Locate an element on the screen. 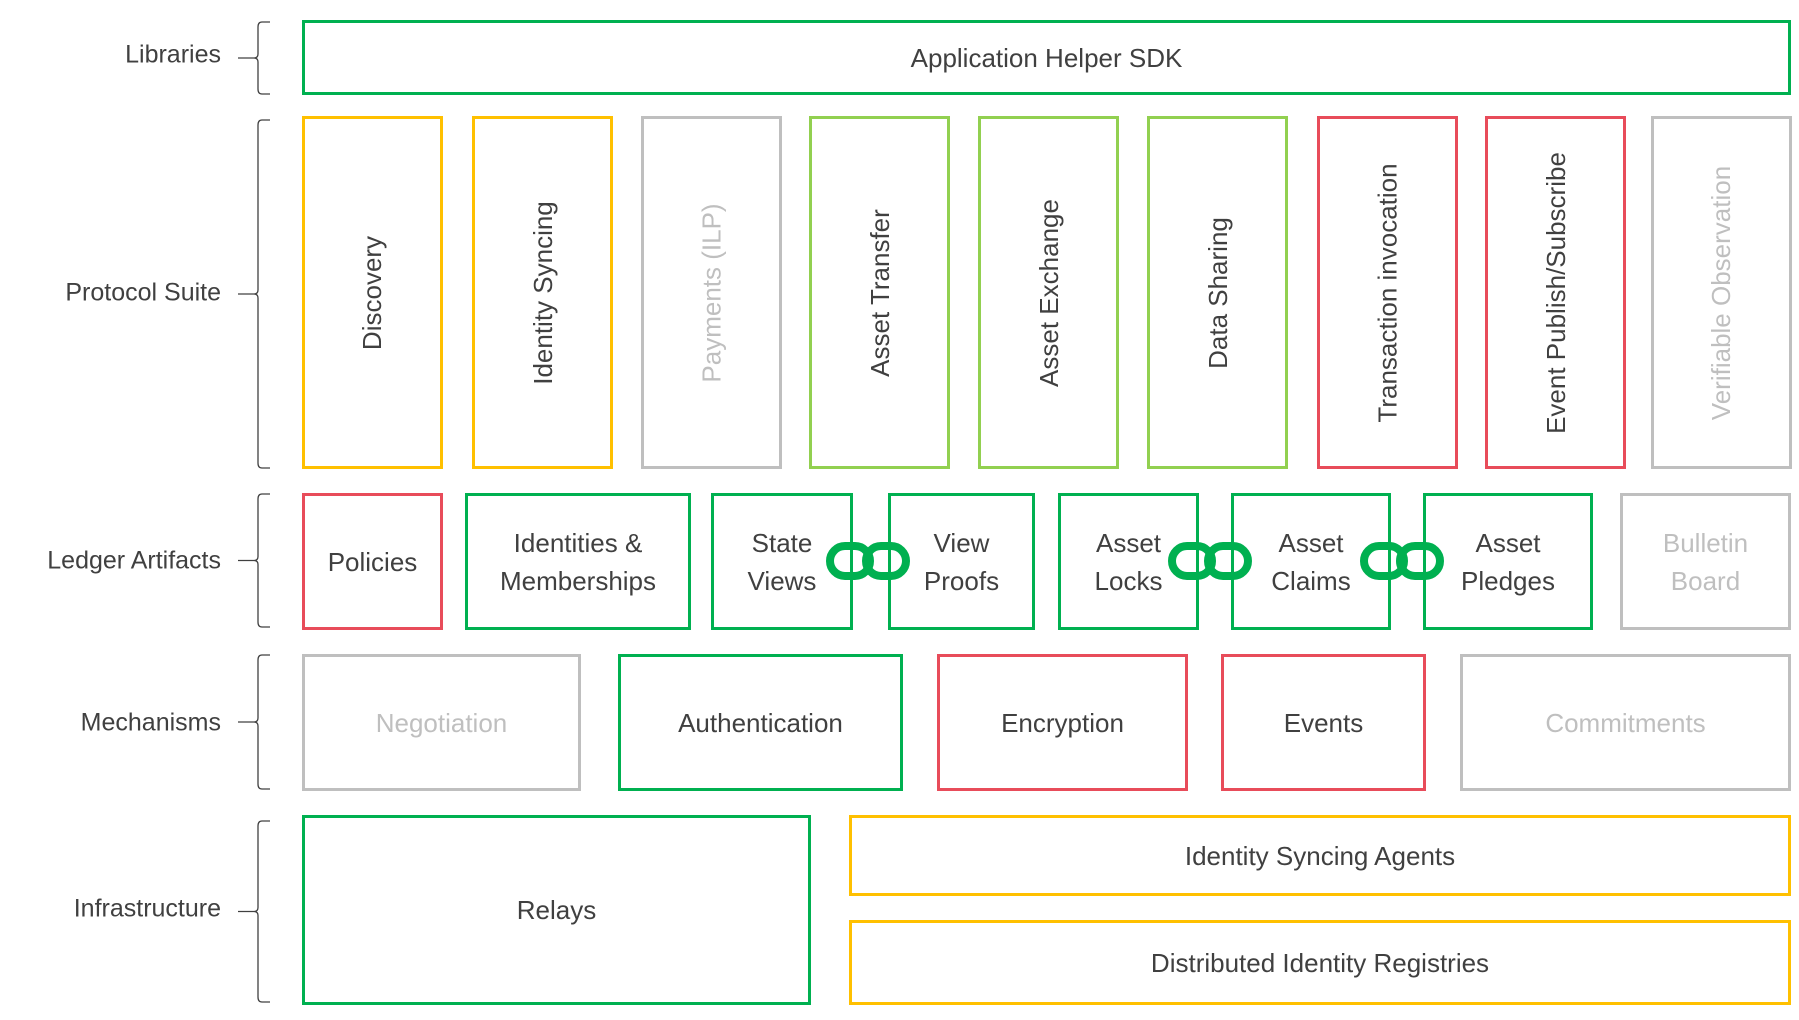 The height and width of the screenshot is (1020, 1799). box-label: Asset Pledges is located at coordinates (1508, 561).